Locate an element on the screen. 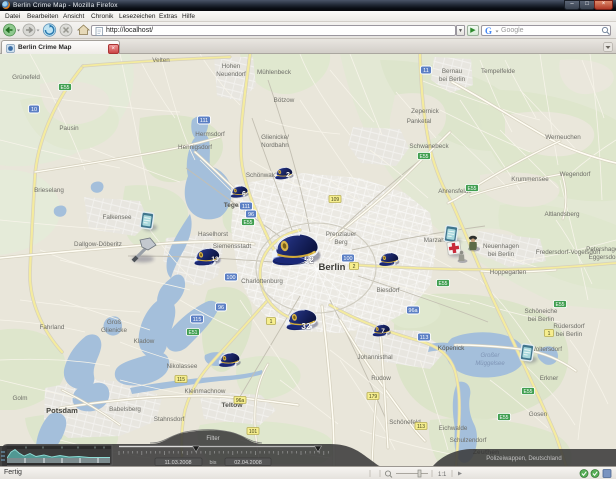 This screenshot has width=616, height=479. svg-text: Altlandsberg is located at coordinates (562, 214).